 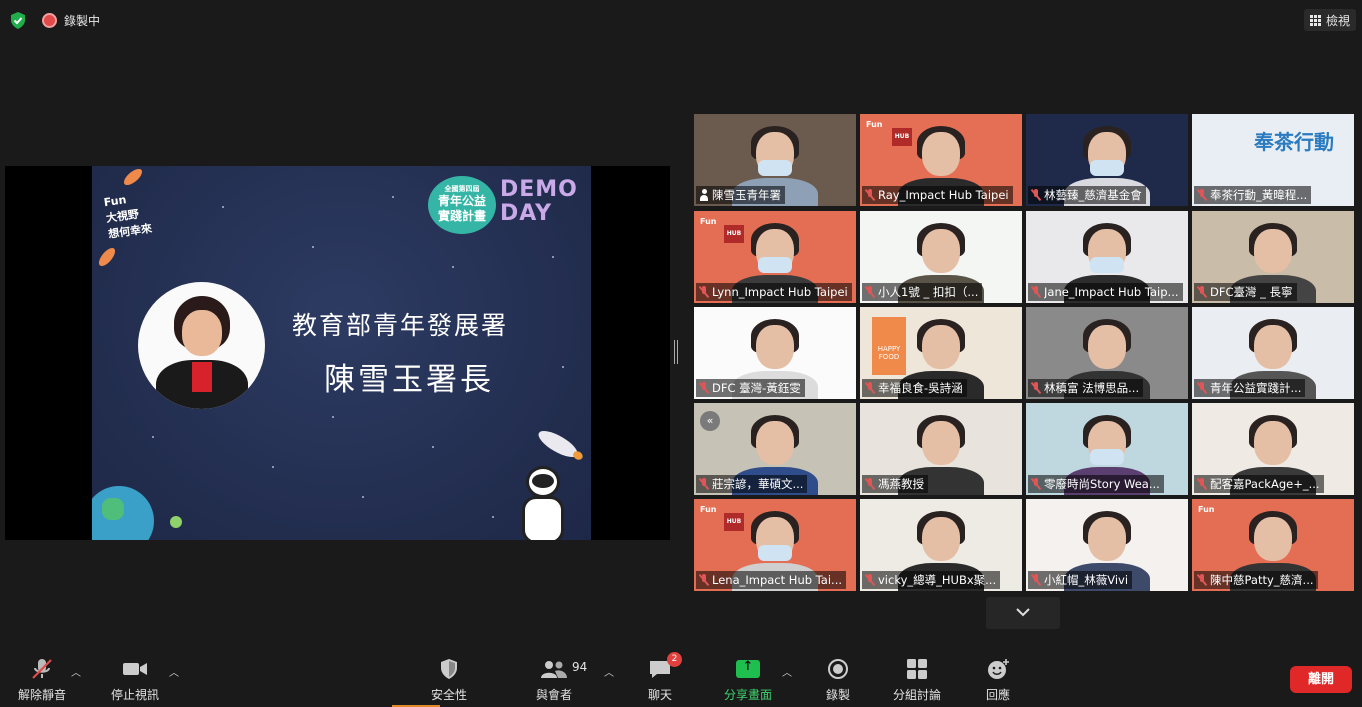 What do you see at coordinates (901, 484) in the screenshot?
I see `participant-name: 馮燕教授` at bounding box center [901, 484].